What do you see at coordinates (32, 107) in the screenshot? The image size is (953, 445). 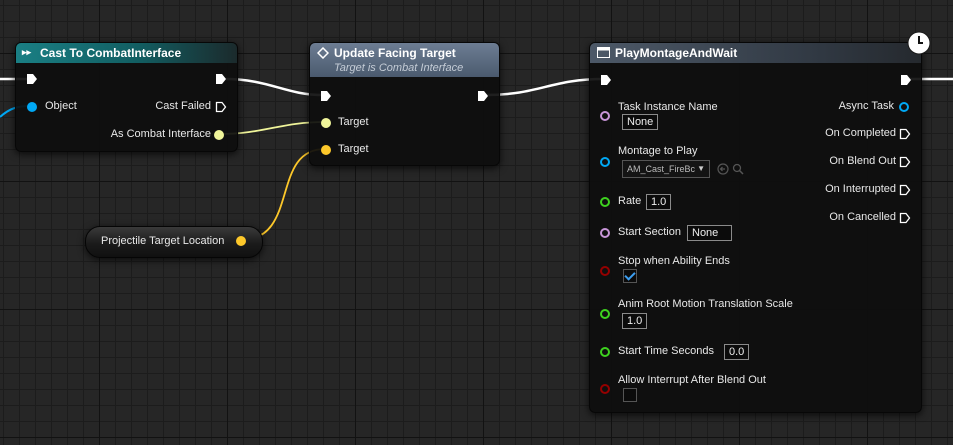 I see `object-pin` at bounding box center [32, 107].